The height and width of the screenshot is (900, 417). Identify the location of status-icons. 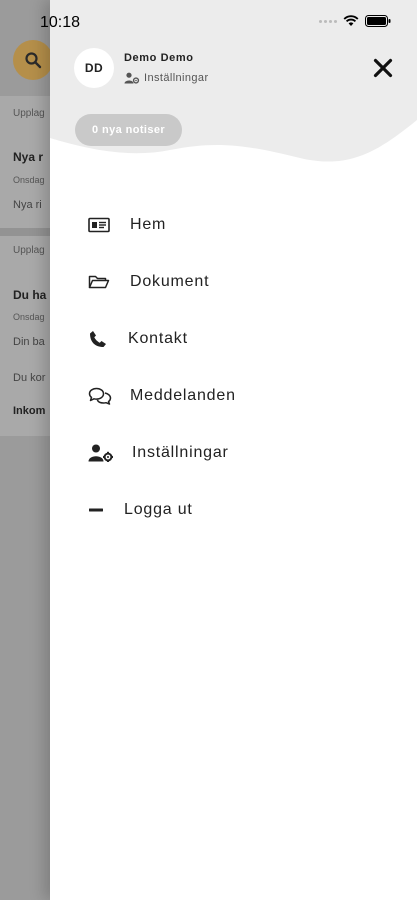
(355, 21).